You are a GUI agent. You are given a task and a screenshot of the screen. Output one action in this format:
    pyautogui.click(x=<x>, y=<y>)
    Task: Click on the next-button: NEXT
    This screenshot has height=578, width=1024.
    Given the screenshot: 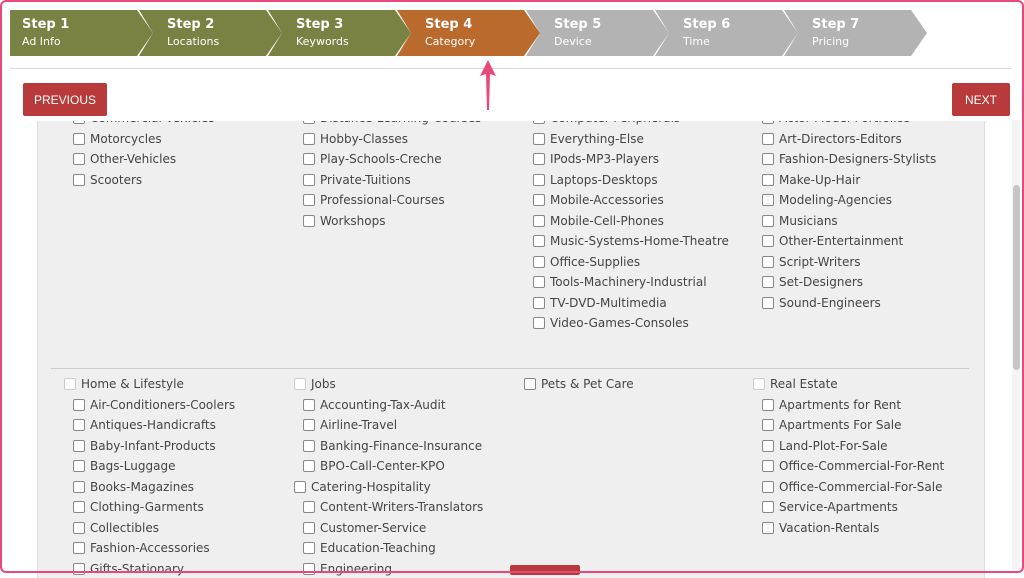 What is the action you would take?
    pyautogui.click(x=981, y=99)
    